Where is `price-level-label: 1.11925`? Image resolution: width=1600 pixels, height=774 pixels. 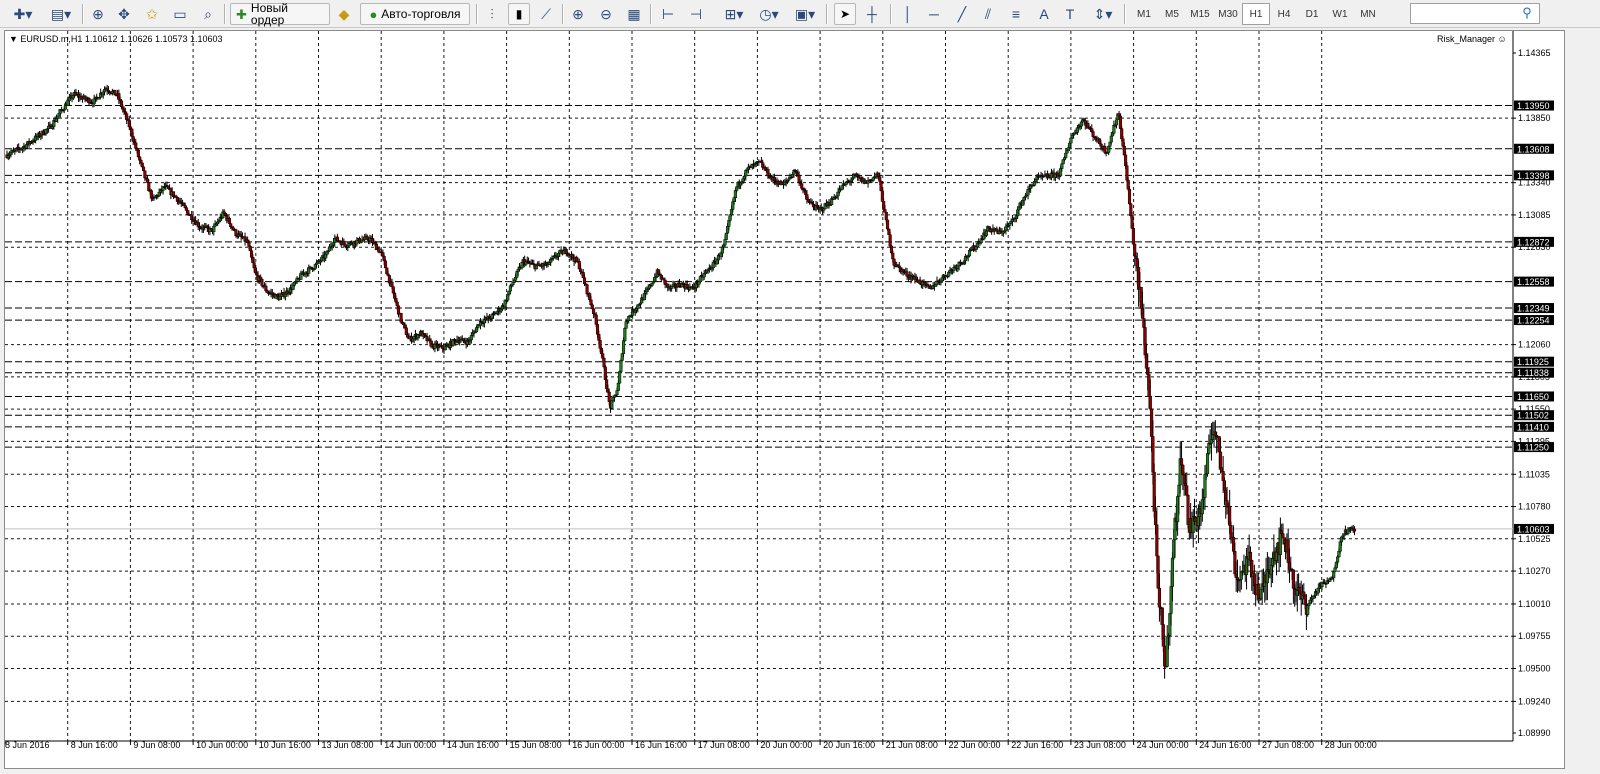
price-level-label: 1.11925 is located at coordinates (1533, 362).